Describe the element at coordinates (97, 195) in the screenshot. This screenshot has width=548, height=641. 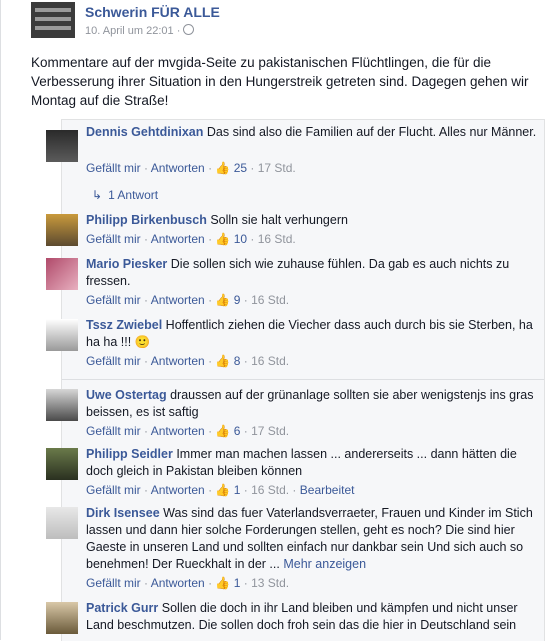
I see `reply-arrow-icon: ↳` at that location.